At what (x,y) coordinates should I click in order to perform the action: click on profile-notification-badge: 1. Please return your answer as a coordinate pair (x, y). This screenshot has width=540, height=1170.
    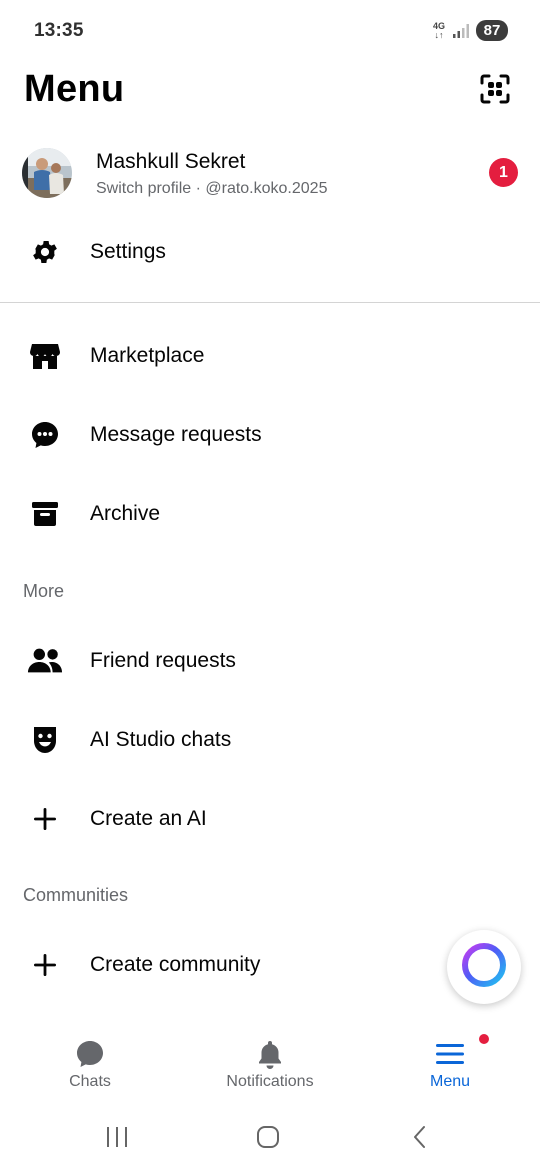
    Looking at the image, I should click on (503, 172).